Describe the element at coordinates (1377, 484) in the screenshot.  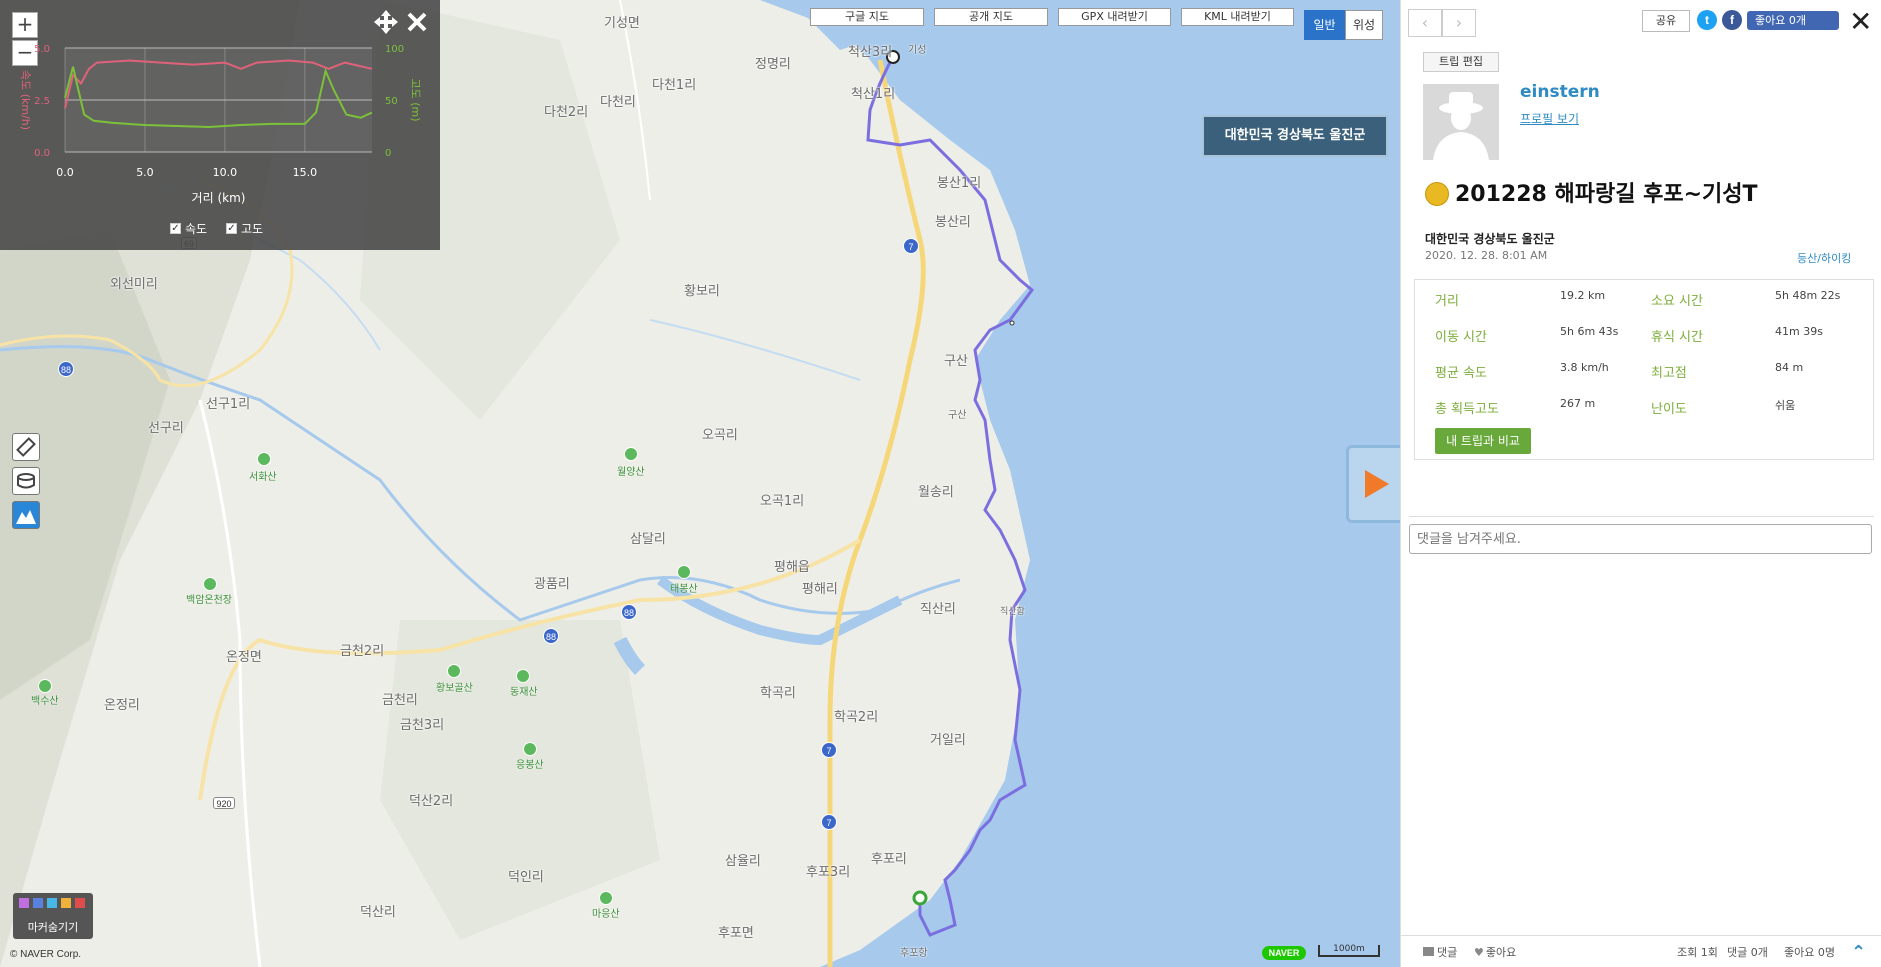
I see `play-icon` at that location.